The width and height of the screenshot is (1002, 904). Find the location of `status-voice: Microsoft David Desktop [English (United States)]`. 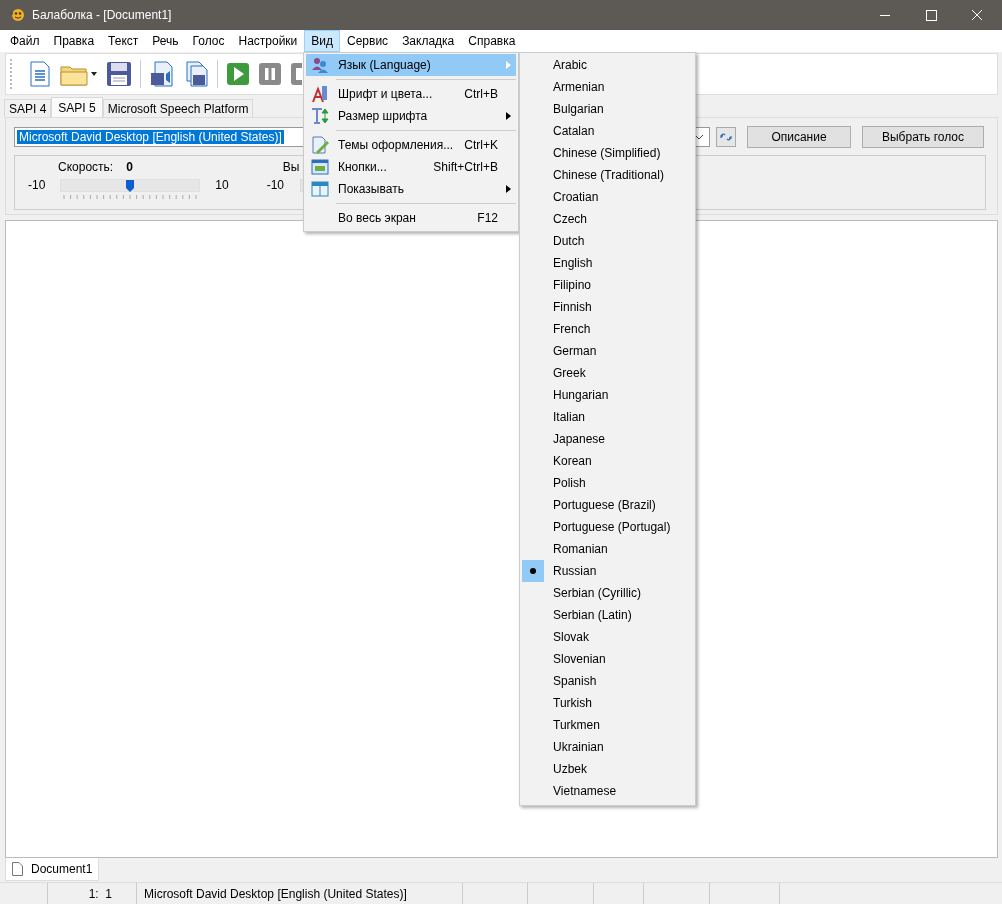

status-voice: Microsoft David Desktop [English (United States)] is located at coordinates (300, 893).